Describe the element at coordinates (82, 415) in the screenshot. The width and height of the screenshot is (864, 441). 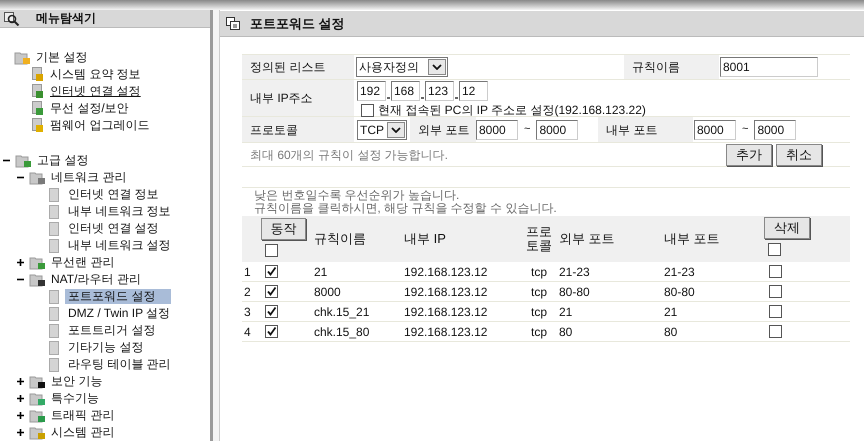
I see `tree-item: 트래픽 관리` at that location.